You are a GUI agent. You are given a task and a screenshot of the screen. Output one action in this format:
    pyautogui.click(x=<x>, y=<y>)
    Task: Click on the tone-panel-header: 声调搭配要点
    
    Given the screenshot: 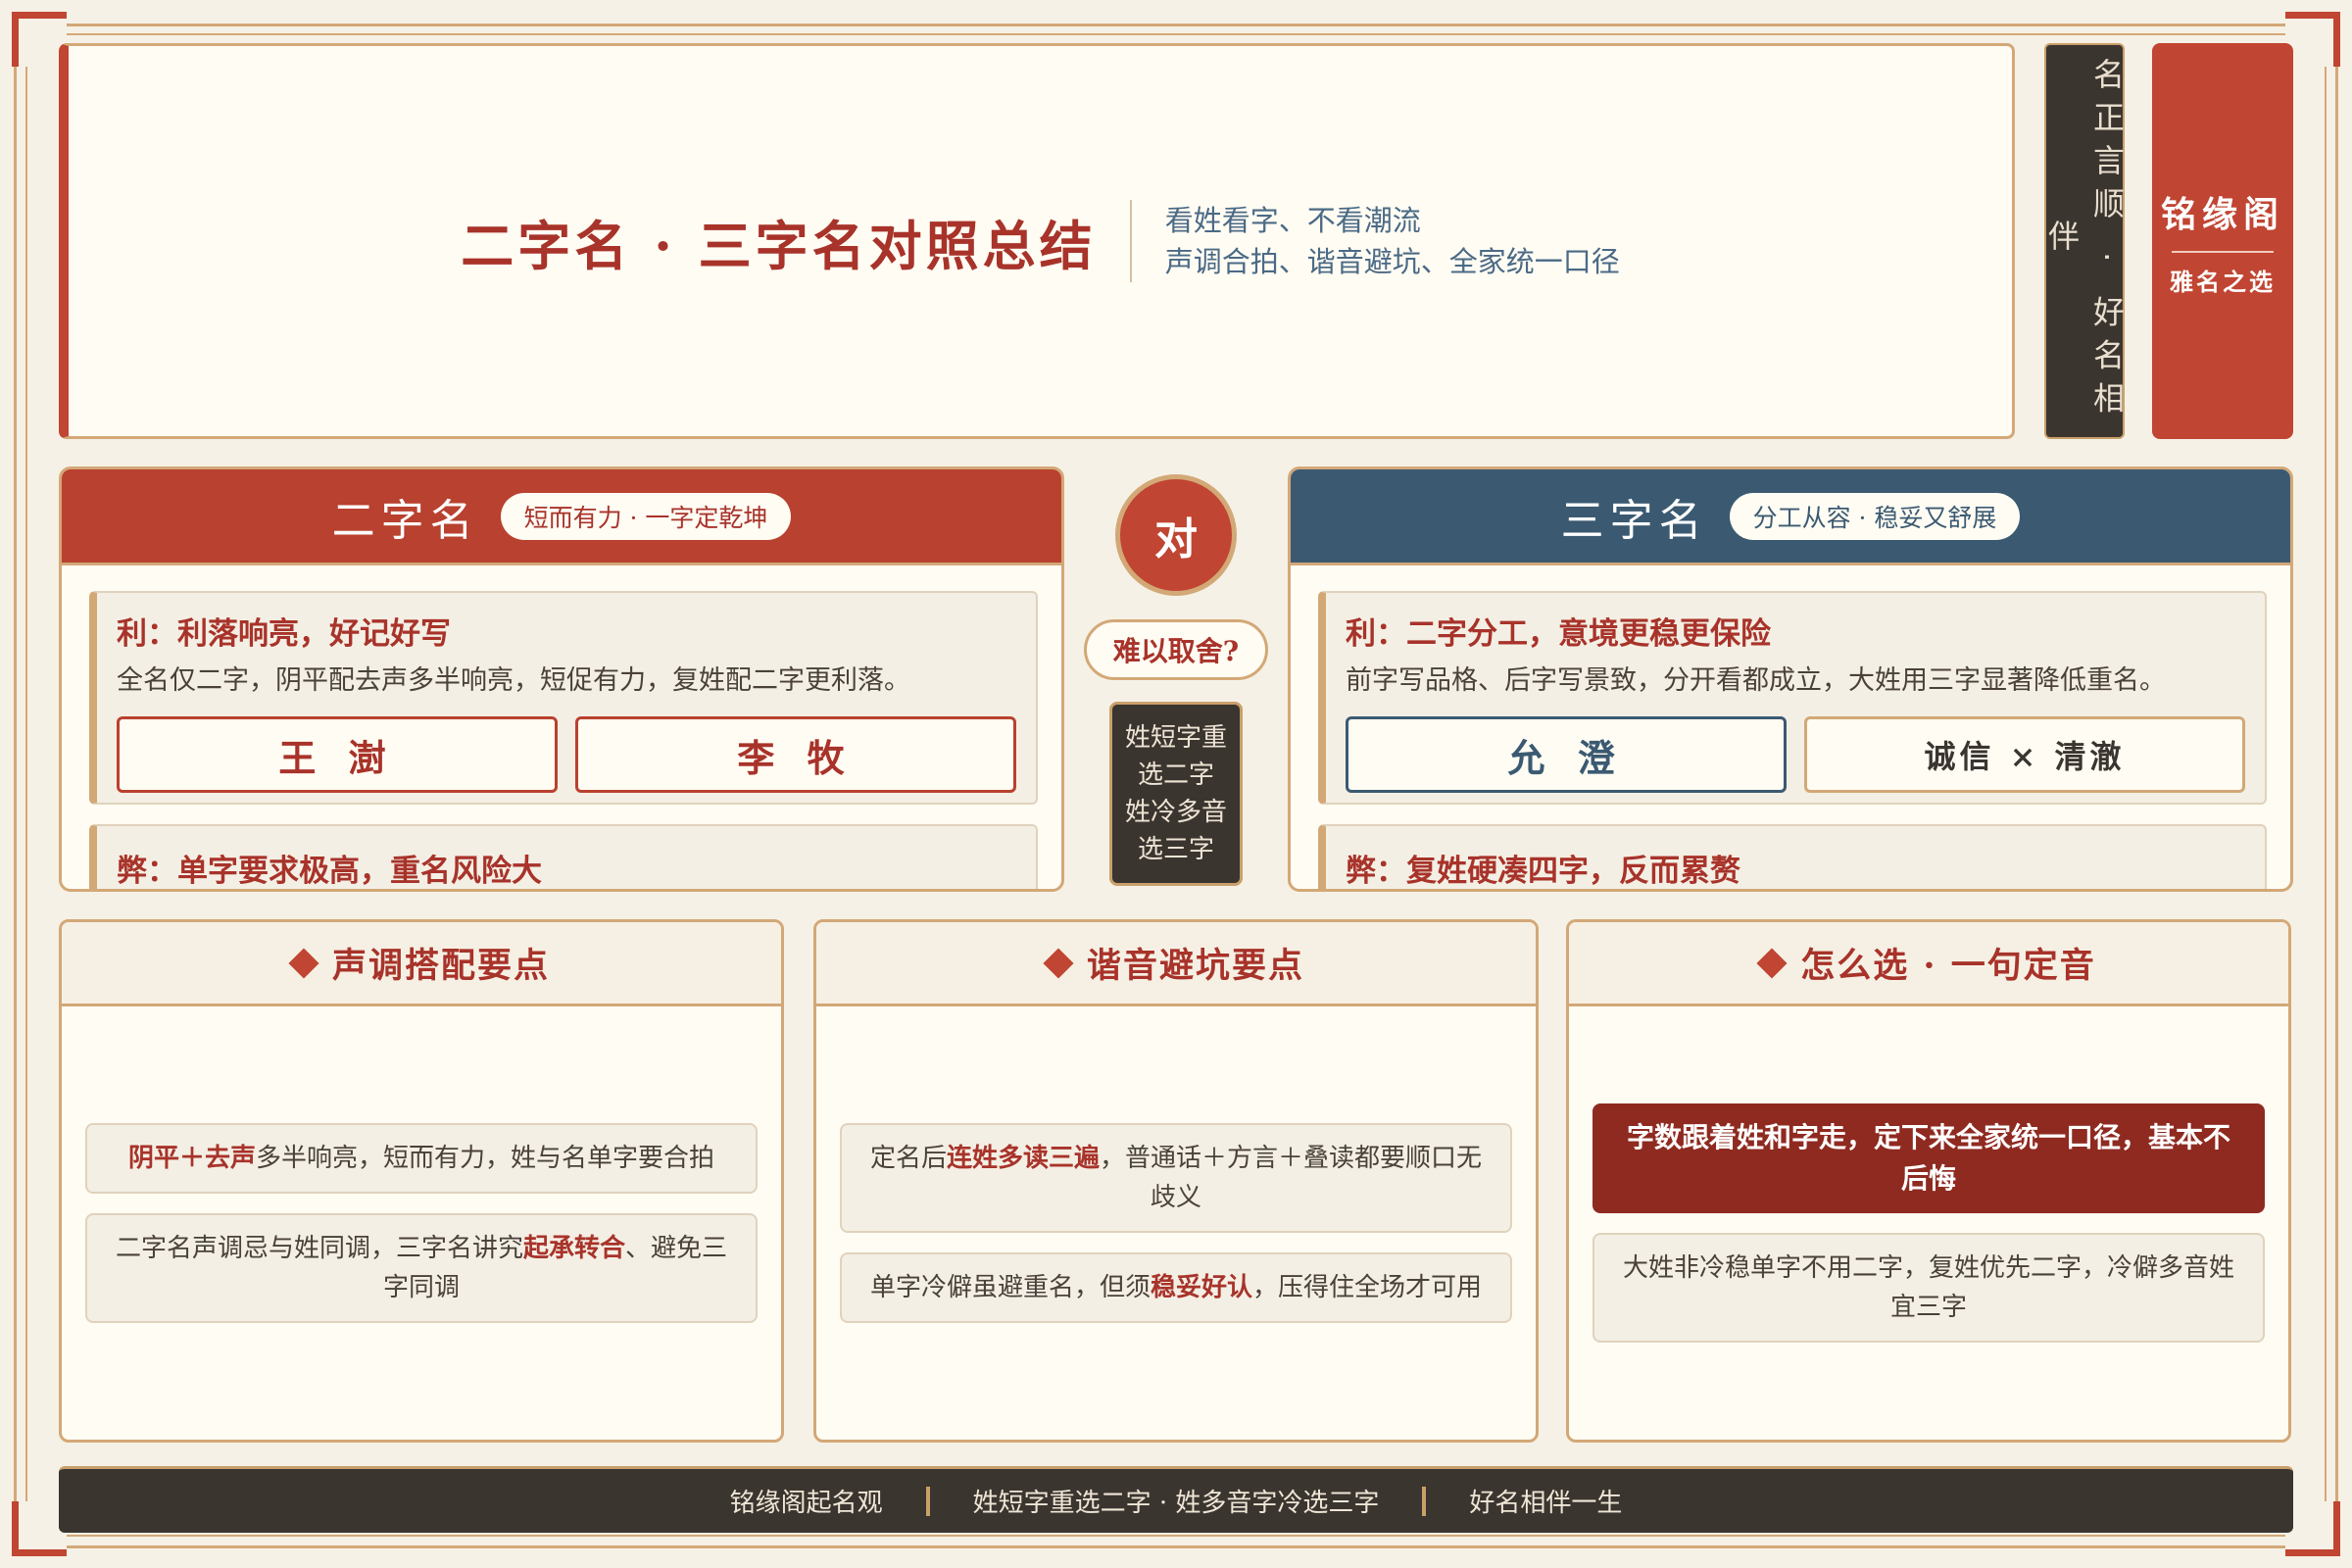 What is the action you would take?
    pyautogui.click(x=421, y=964)
    